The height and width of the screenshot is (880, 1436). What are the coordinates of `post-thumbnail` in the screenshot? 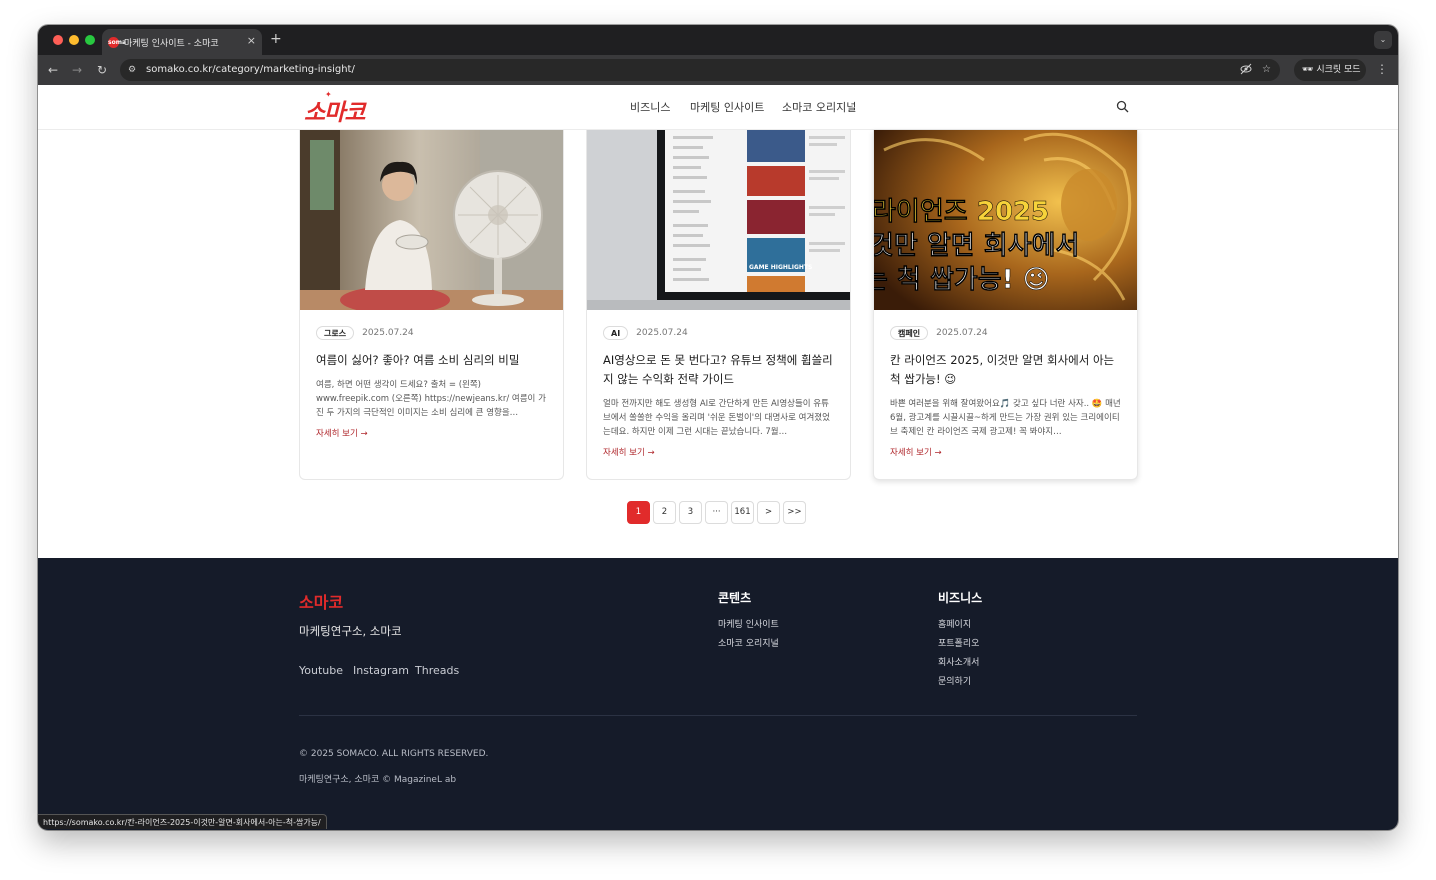 It's located at (431, 220).